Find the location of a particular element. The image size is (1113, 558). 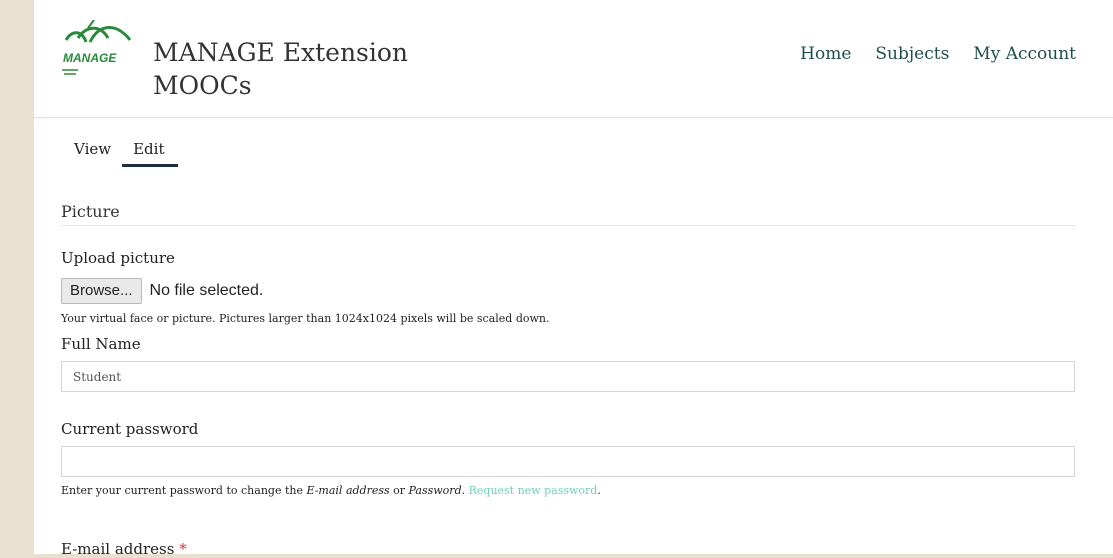

tab-edit: Edit is located at coordinates (150, 153).